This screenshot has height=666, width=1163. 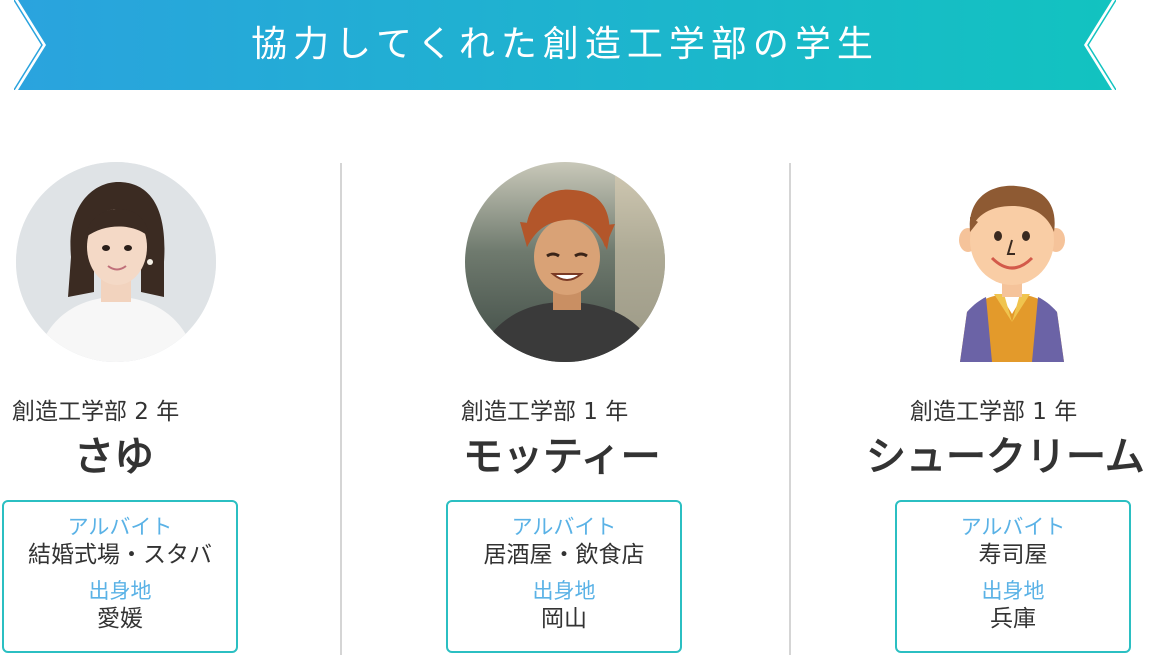 What do you see at coordinates (562, 457) in the screenshot?
I see `student-name: モッティー` at bounding box center [562, 457].